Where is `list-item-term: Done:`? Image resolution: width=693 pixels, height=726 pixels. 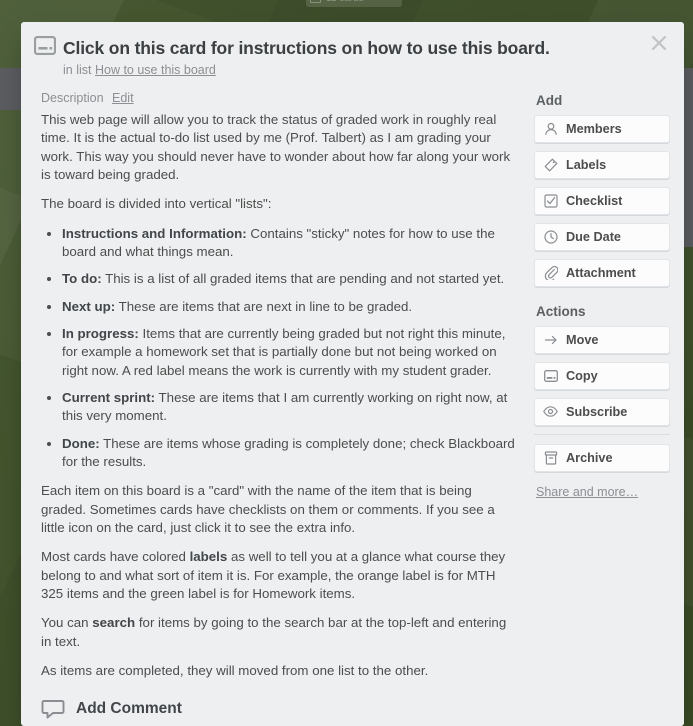
list-item-term: Done: is located at coordinates (81, 443).